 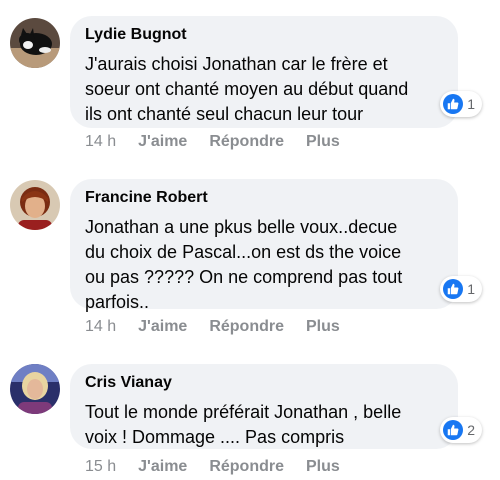 What do you see at coordinates (128, 383) in the screenshot?
I see `comment-author: Cris Vianay` at bounding box center [128, 383].